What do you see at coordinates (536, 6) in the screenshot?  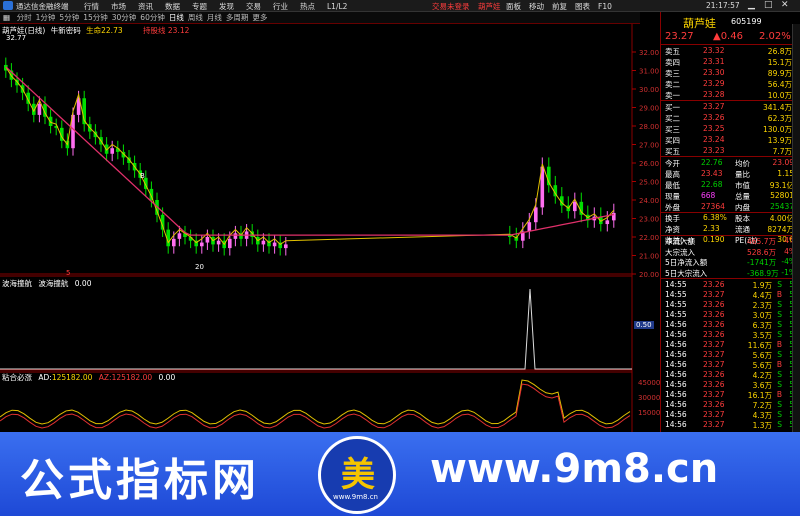 I see `toolbar-item-1: 移动` at bounding box center [536, 6].